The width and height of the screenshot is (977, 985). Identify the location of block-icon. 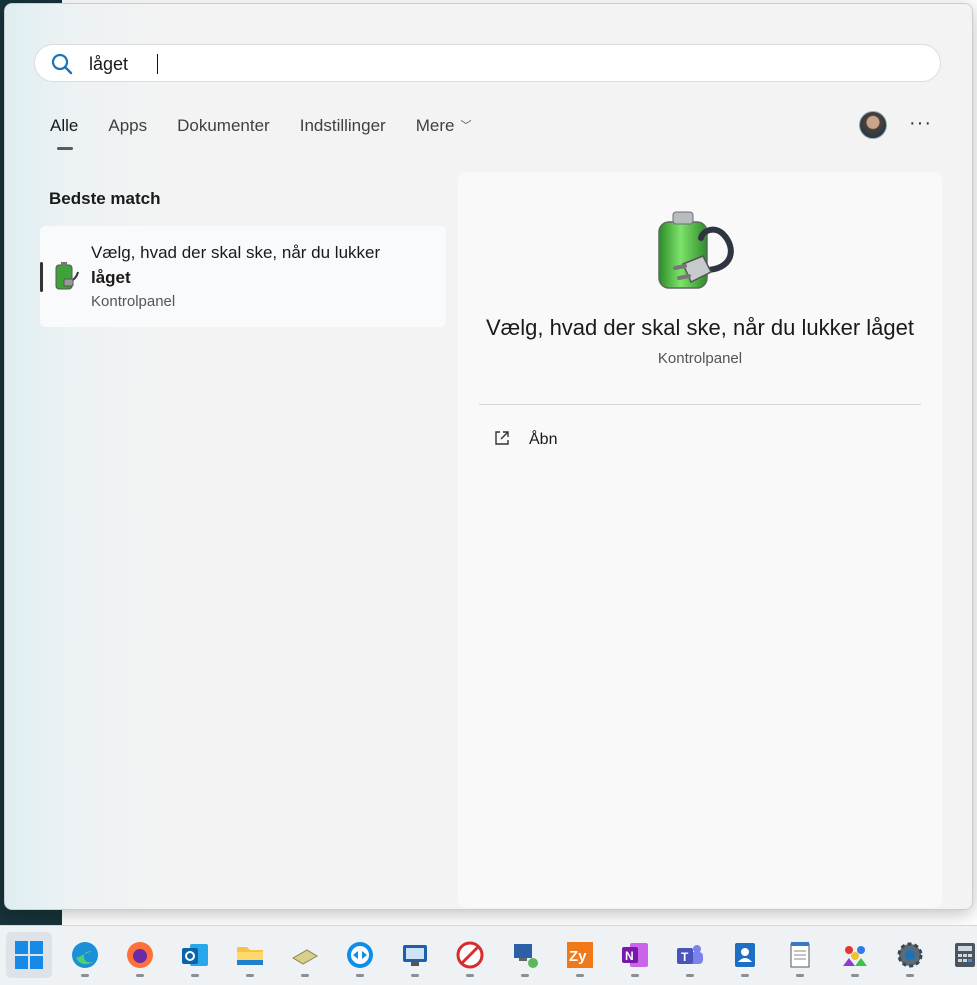
(470, 955).